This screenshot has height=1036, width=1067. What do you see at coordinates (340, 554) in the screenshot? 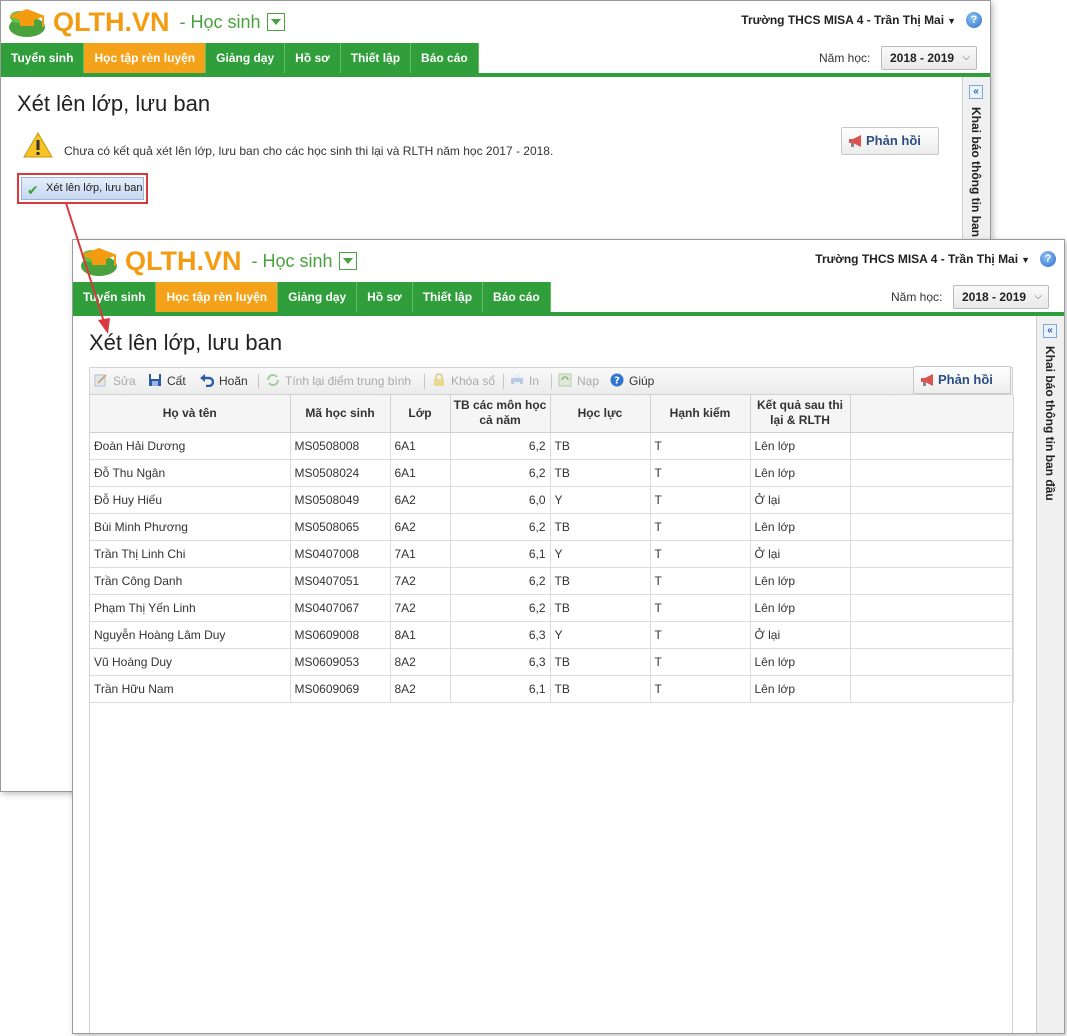
I see `cell-ma-hoc-sinh: MS0407008` at bounding box center [340, 554].